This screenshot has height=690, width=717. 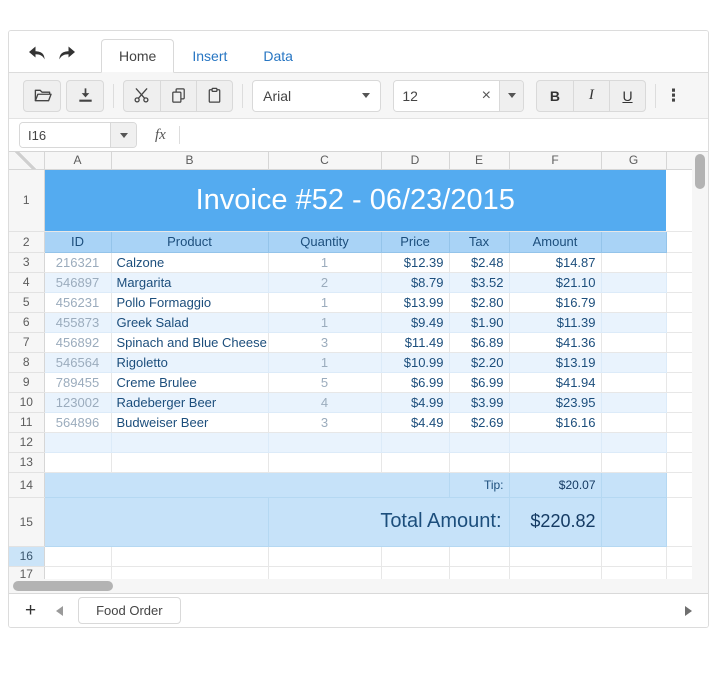 What do you see at coordinates (555, 382) in the screenshot?
I see `cell-amount: $41.94` at bounding box center [555, 382].